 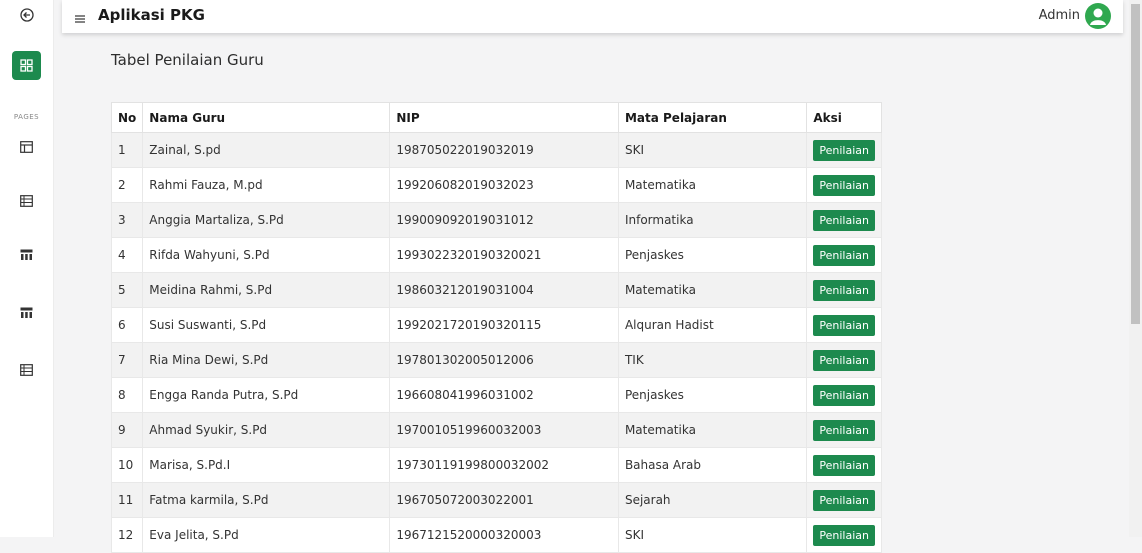 What do you see at coordinates (266, 360) in the screenshot?
I see `cell-nama-guru: Ria Mina Dewi, S.Pd` at bounding box center [266, 360].